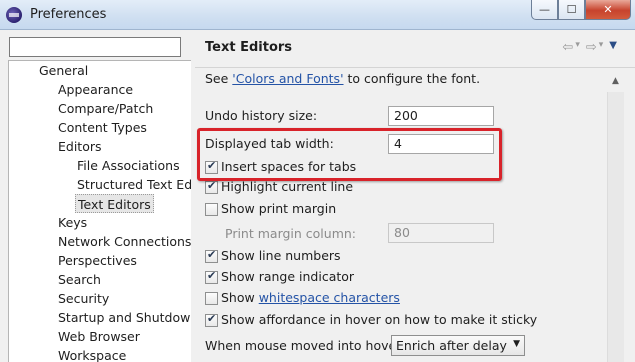 The width and height of the screenshot is (635, 362). Describe the element at coordinates (278, 208) in the screenshot. I see `show-print-margin-label: Show print margin` at that location.